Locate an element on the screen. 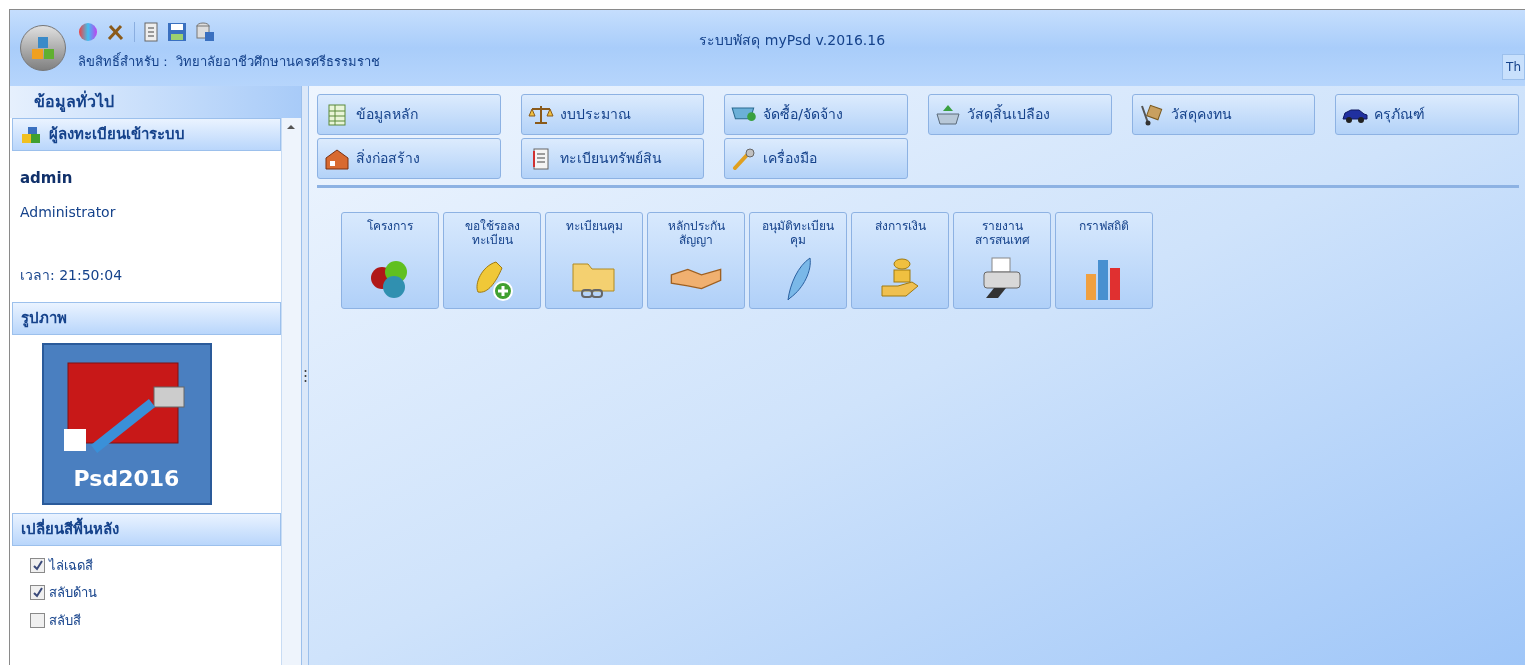 This screenshot has height=665, width=1525. clock-time: เวลา: 21:50:04 is located at coordinates (72, 275).